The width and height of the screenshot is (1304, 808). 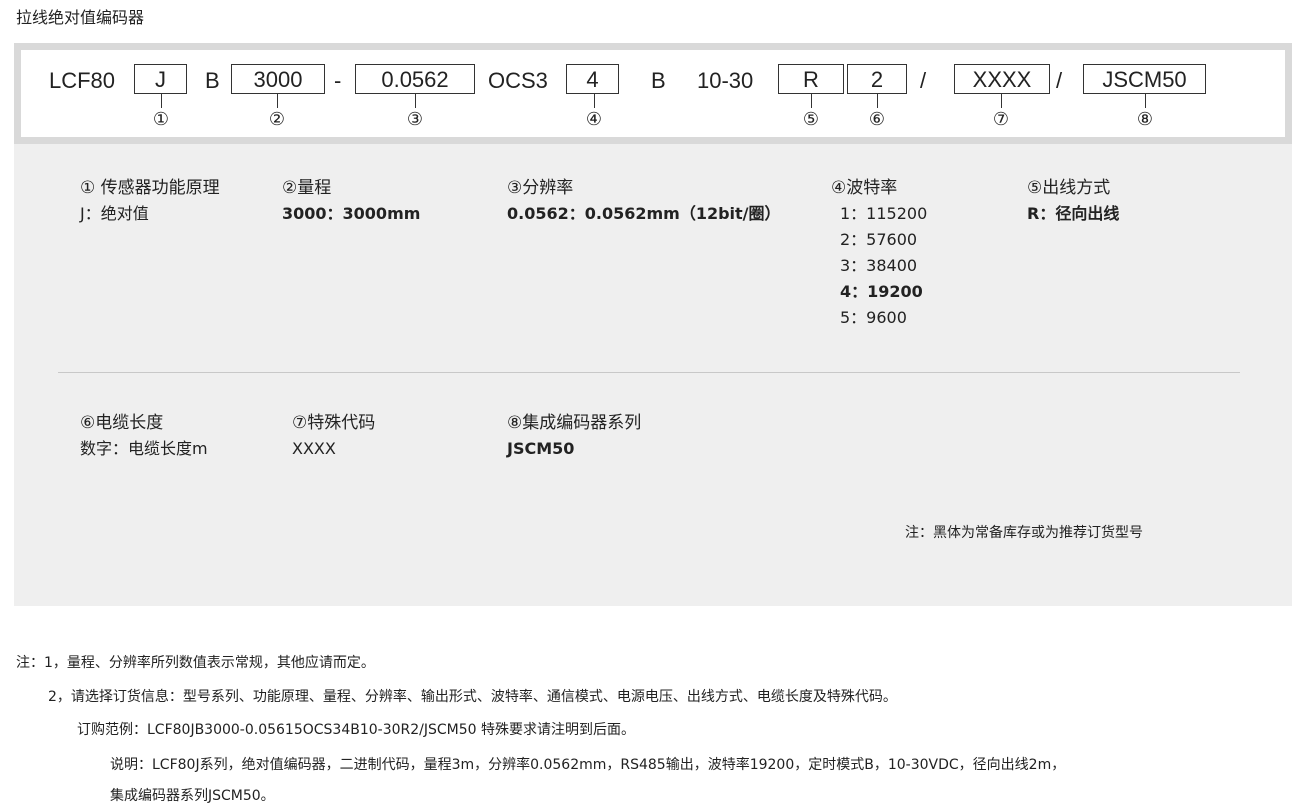 I want to click on section-outlet: ⑤出线方式 R：径向出线, so click(x=1073, y=201).